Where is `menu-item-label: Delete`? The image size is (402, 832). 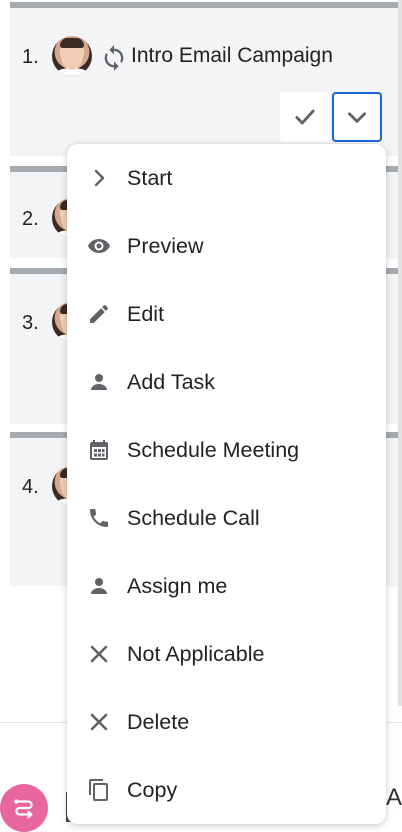 menu-item-label: Delete is located at coordinates (158, 721).